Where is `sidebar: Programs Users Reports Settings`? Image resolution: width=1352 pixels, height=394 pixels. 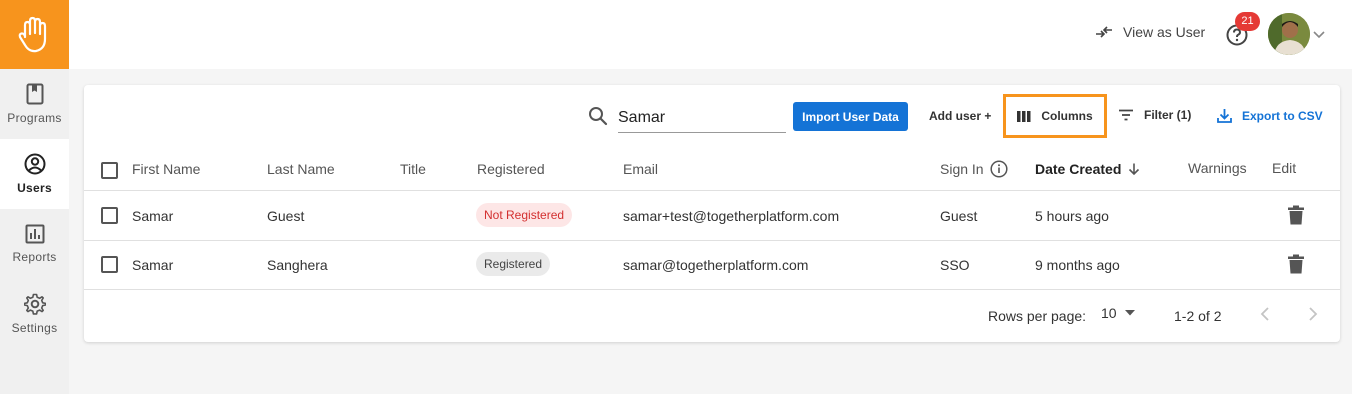 sidebar: Programs Users Reports Settings is located at coordinates (34, 197).